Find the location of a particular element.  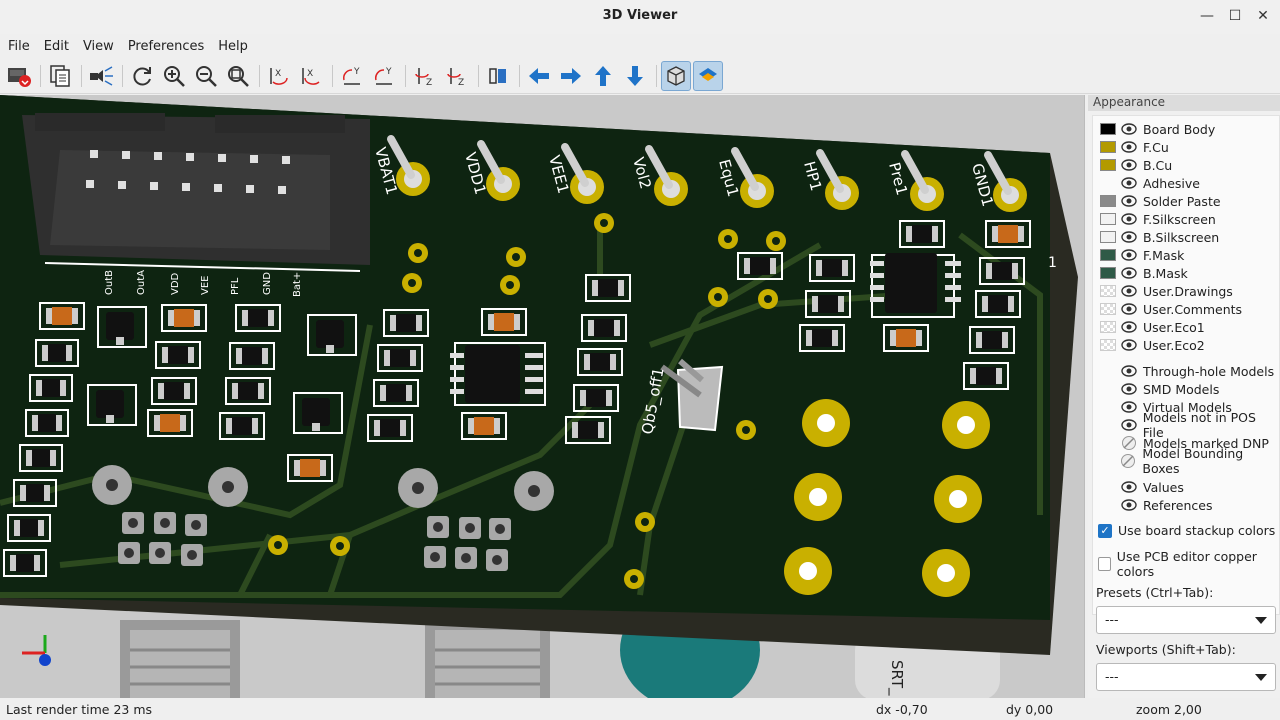

layer-name: Adhesive is located at coordinates (1171, 183).